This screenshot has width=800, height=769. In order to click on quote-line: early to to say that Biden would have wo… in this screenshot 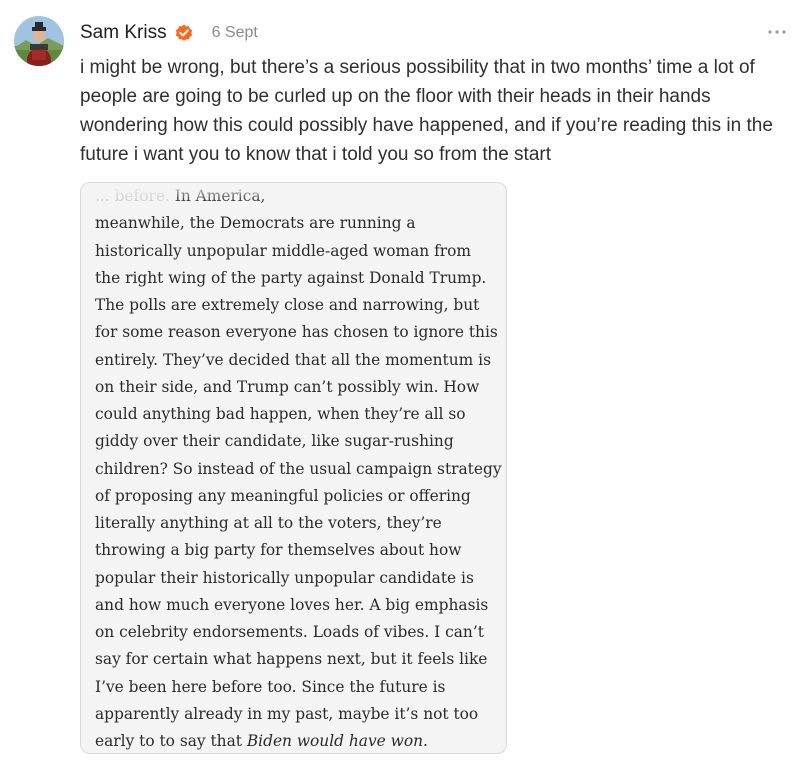, I will do `click(297, 740)`.